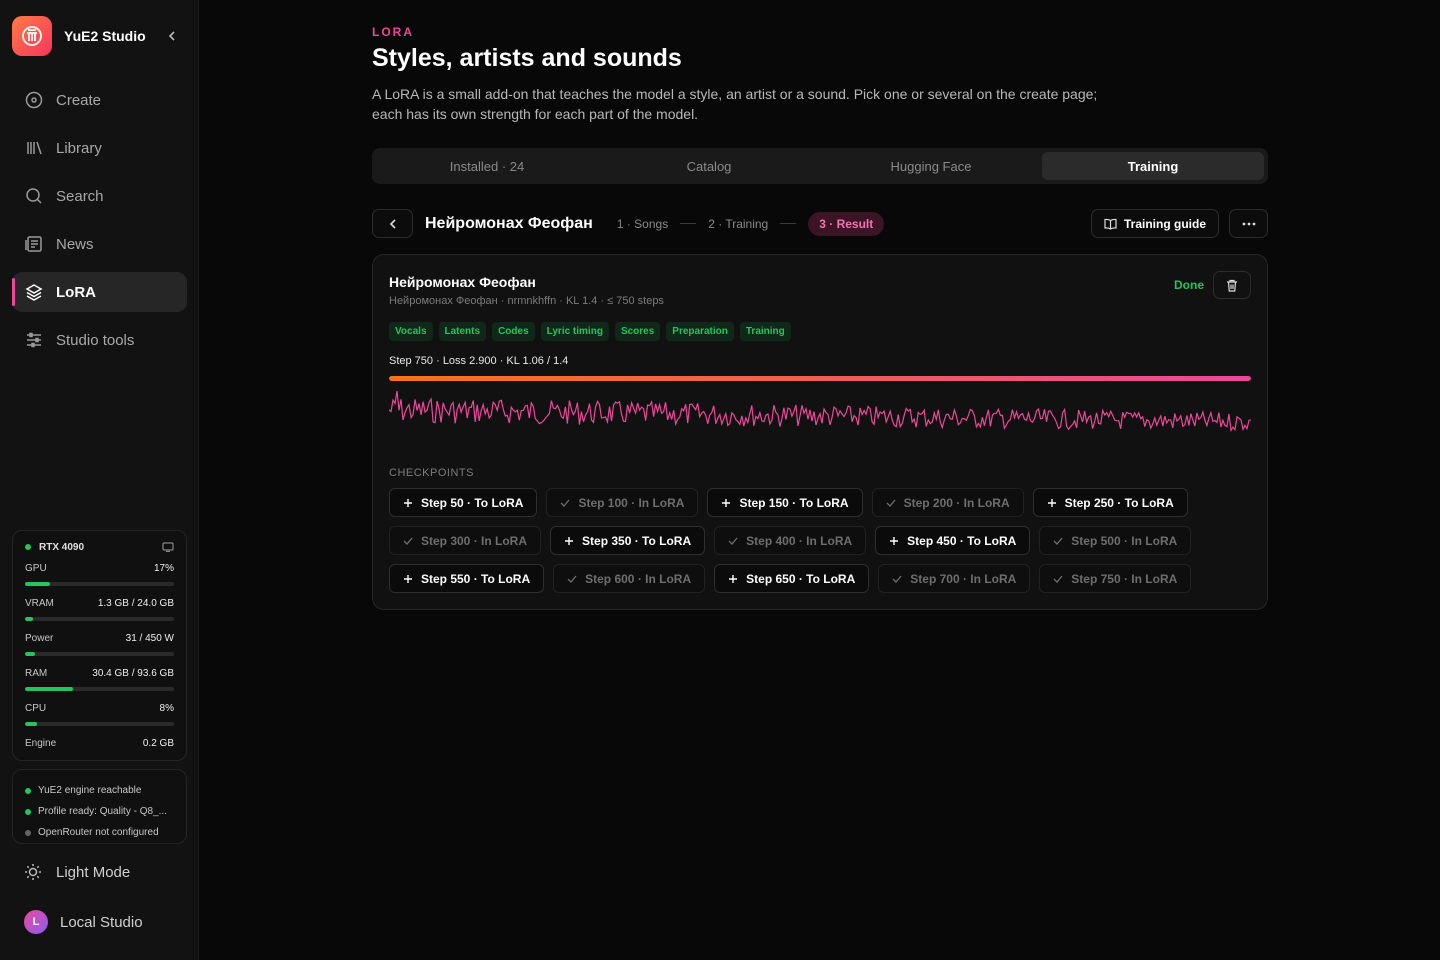 The image size is (1440, 960). I want to click on news-icon, so click(34, 244).